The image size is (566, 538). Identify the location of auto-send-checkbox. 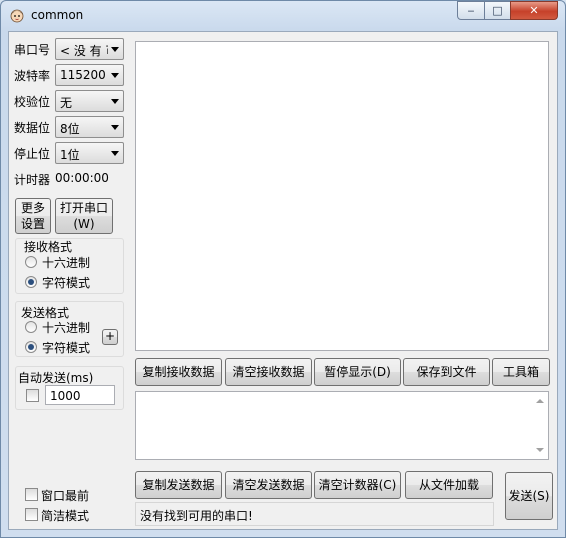
(32, 395).